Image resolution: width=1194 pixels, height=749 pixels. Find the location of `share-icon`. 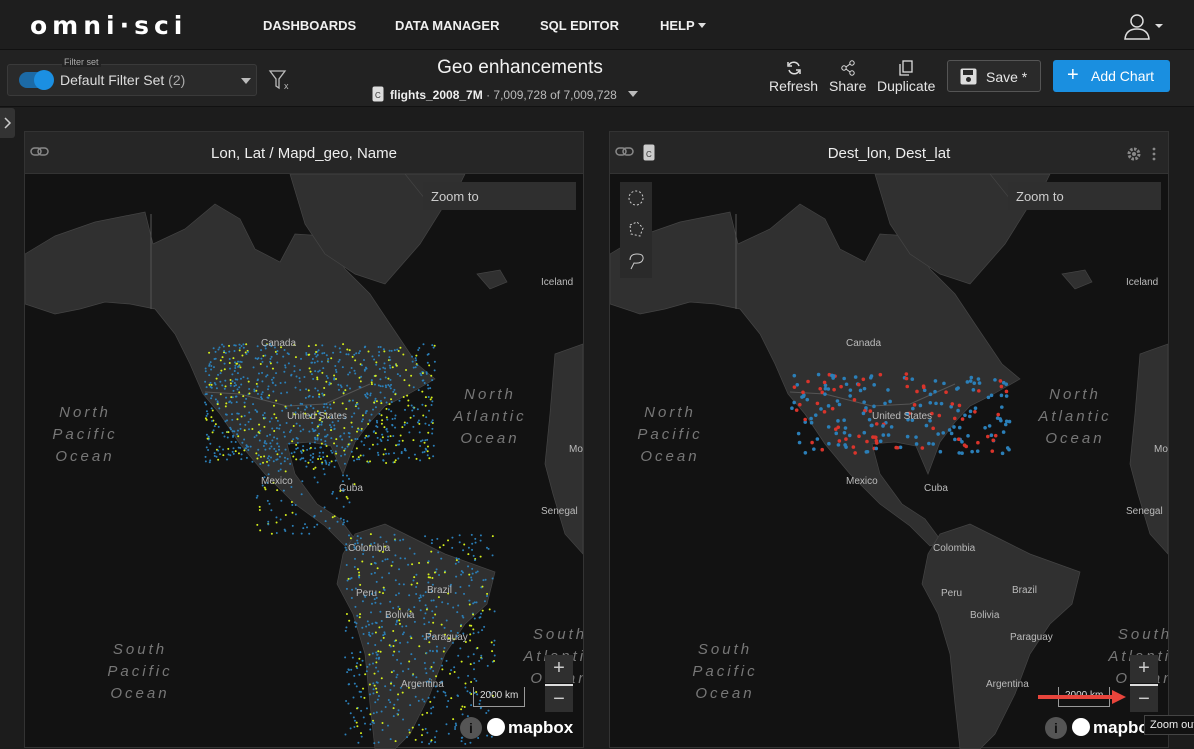

share-icon is located at coordinates (847, 68).